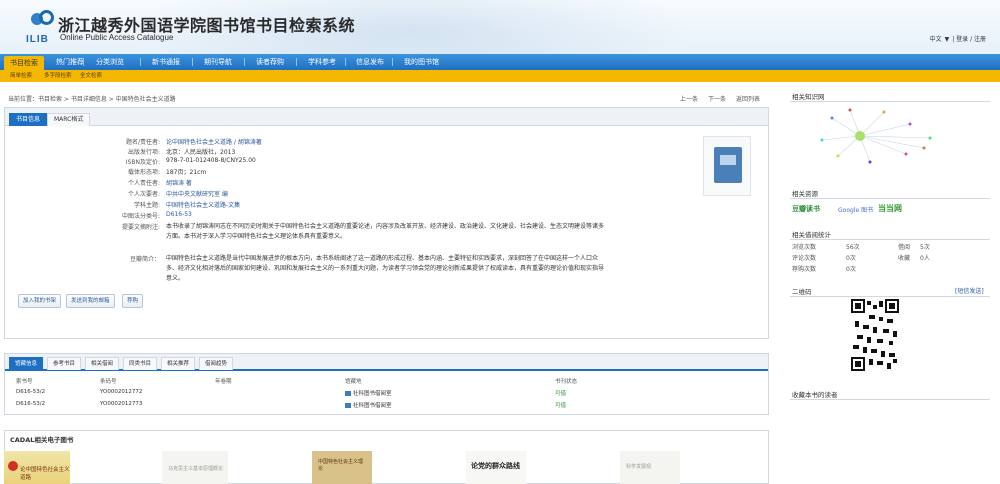 Image resolution: width=1000 pixels, height=484 pixels. Describe the element at coordinates (322, 62) in the screenshot. I see `nav-item-subjects: 学科参考` at that location.